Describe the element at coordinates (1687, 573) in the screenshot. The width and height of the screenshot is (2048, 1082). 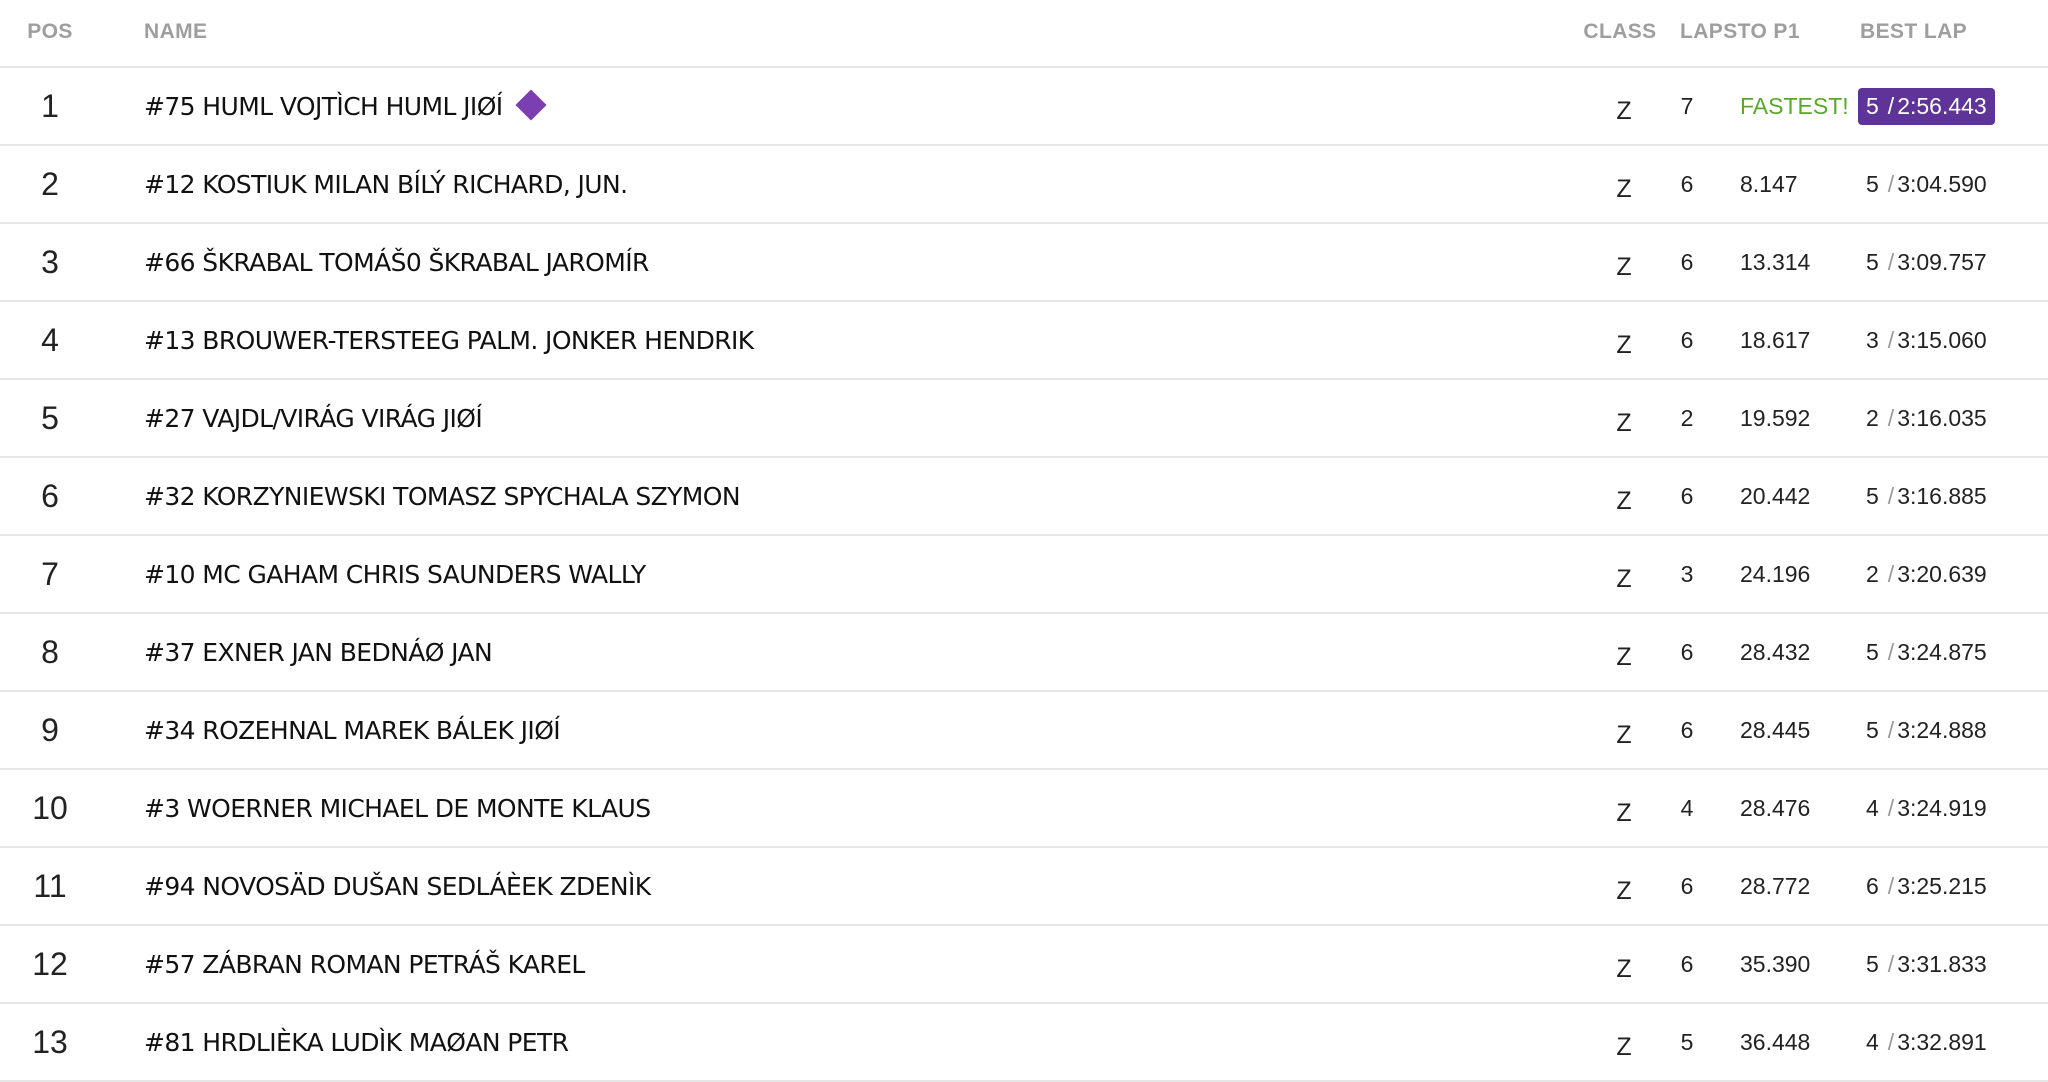
I see `laps-value: 3` at that location.